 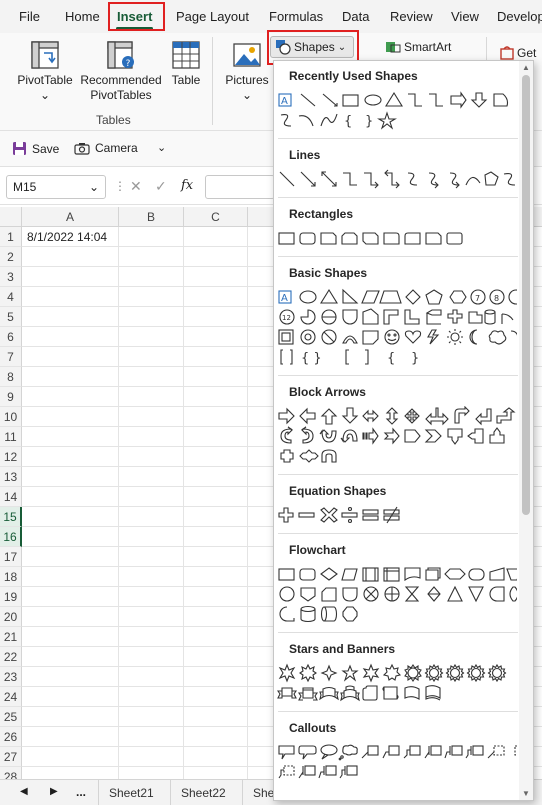 What do you see at coordinates (216, 437) in the screenshot?
I see `cell-c11` at bounding box center [216, 437].